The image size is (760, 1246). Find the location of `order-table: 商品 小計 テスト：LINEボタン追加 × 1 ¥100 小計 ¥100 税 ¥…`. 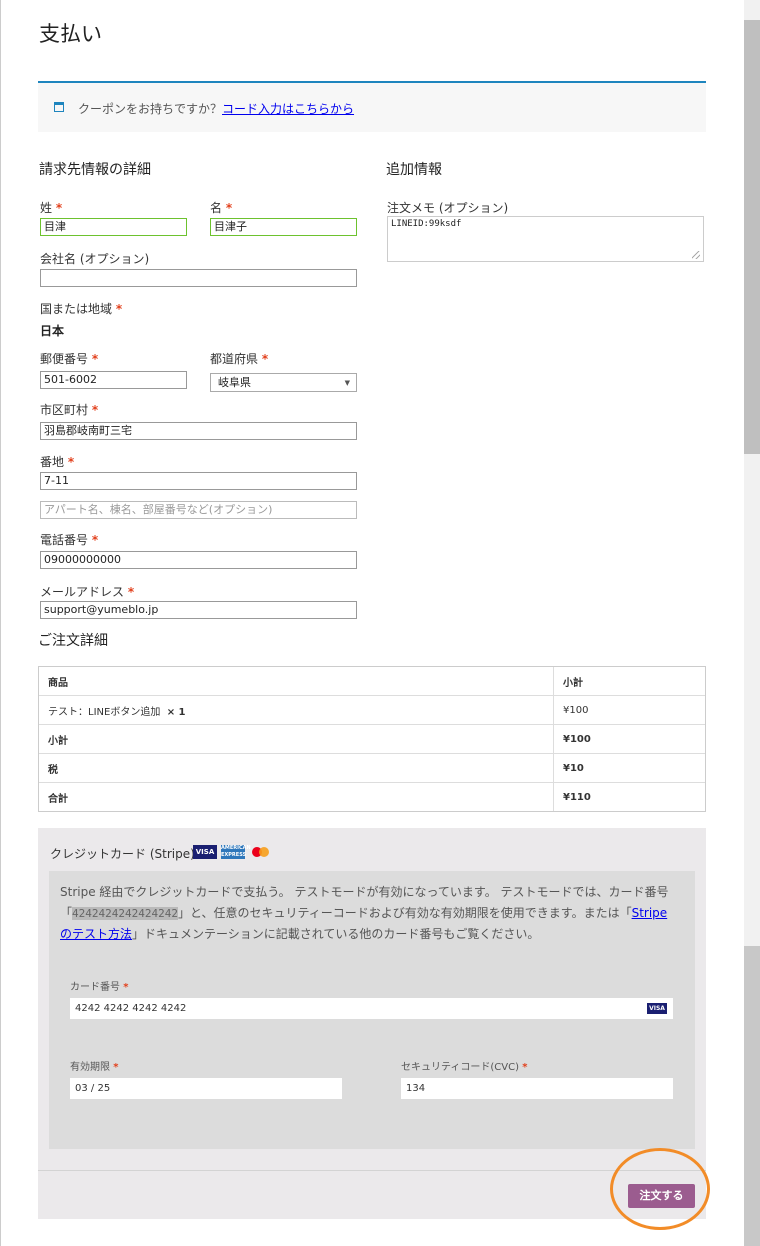

order-table: 商品 小計 テスト：LINEボタン追加 × 1 ¥100 小計 ¥100 税 ¥… is located at coordinates (372, 739).